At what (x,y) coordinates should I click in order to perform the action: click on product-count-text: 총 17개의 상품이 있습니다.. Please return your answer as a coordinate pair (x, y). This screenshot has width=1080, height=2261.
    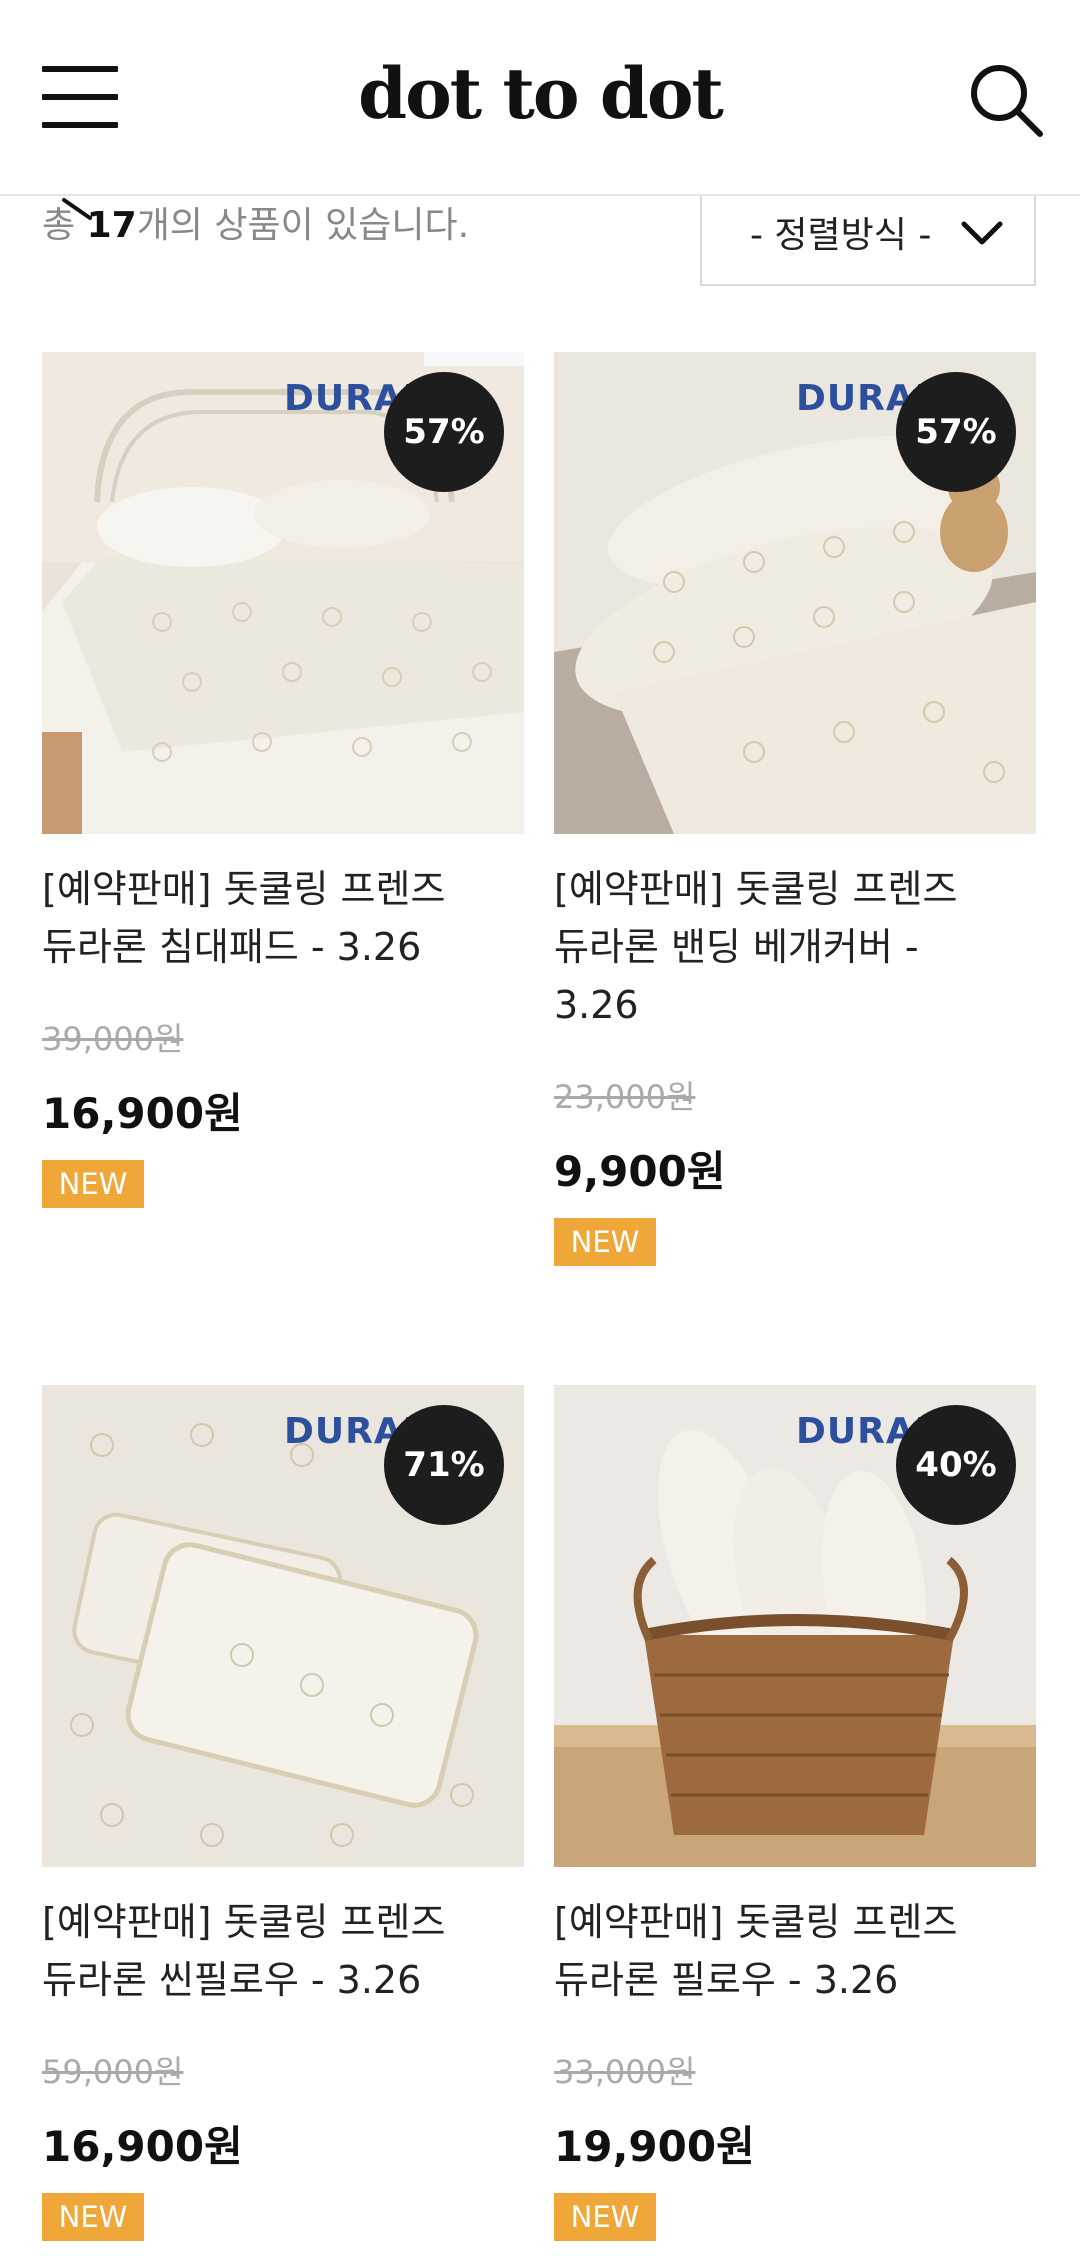
    Looking at the image, I should click on (255, 222).